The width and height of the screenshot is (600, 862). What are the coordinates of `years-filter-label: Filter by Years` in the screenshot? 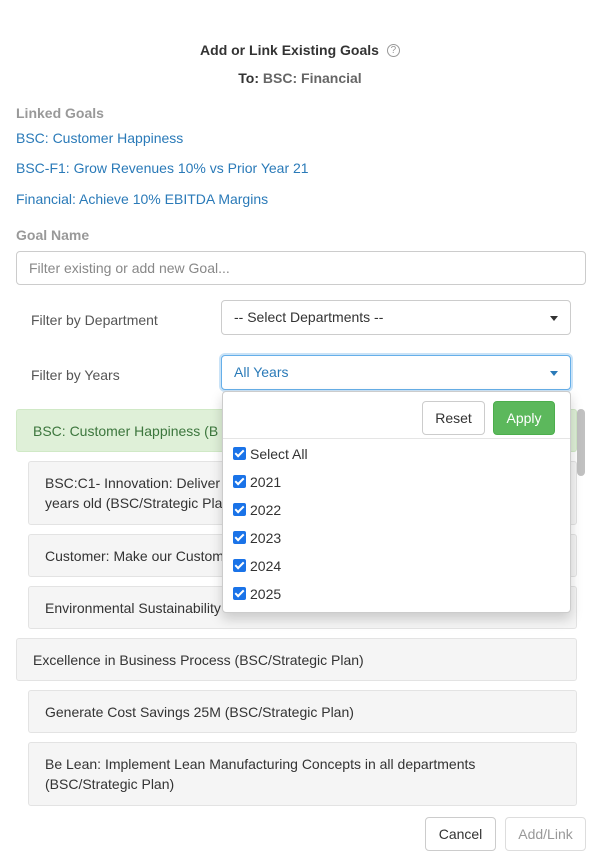 It's located at (75, 375).